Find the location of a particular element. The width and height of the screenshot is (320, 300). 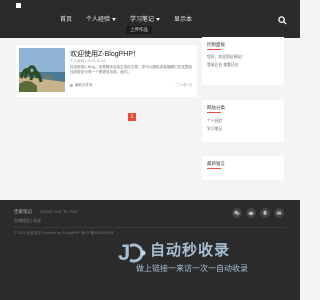

widget-login-links: 登录后台 查看日志 is located at coordinates (222, 65).